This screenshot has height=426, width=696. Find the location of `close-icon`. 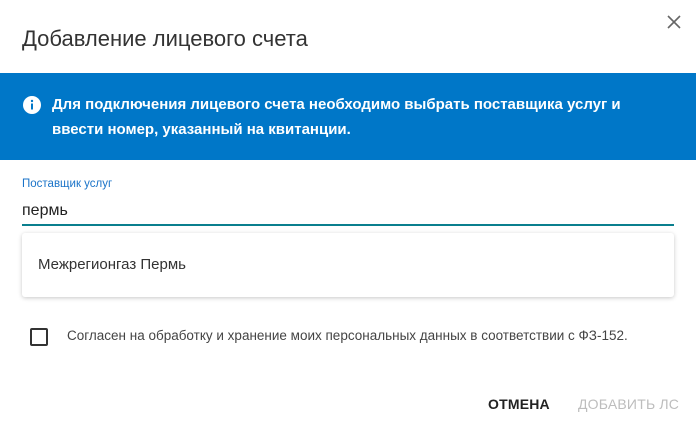

close-icon is located at coordinates (674, 22).